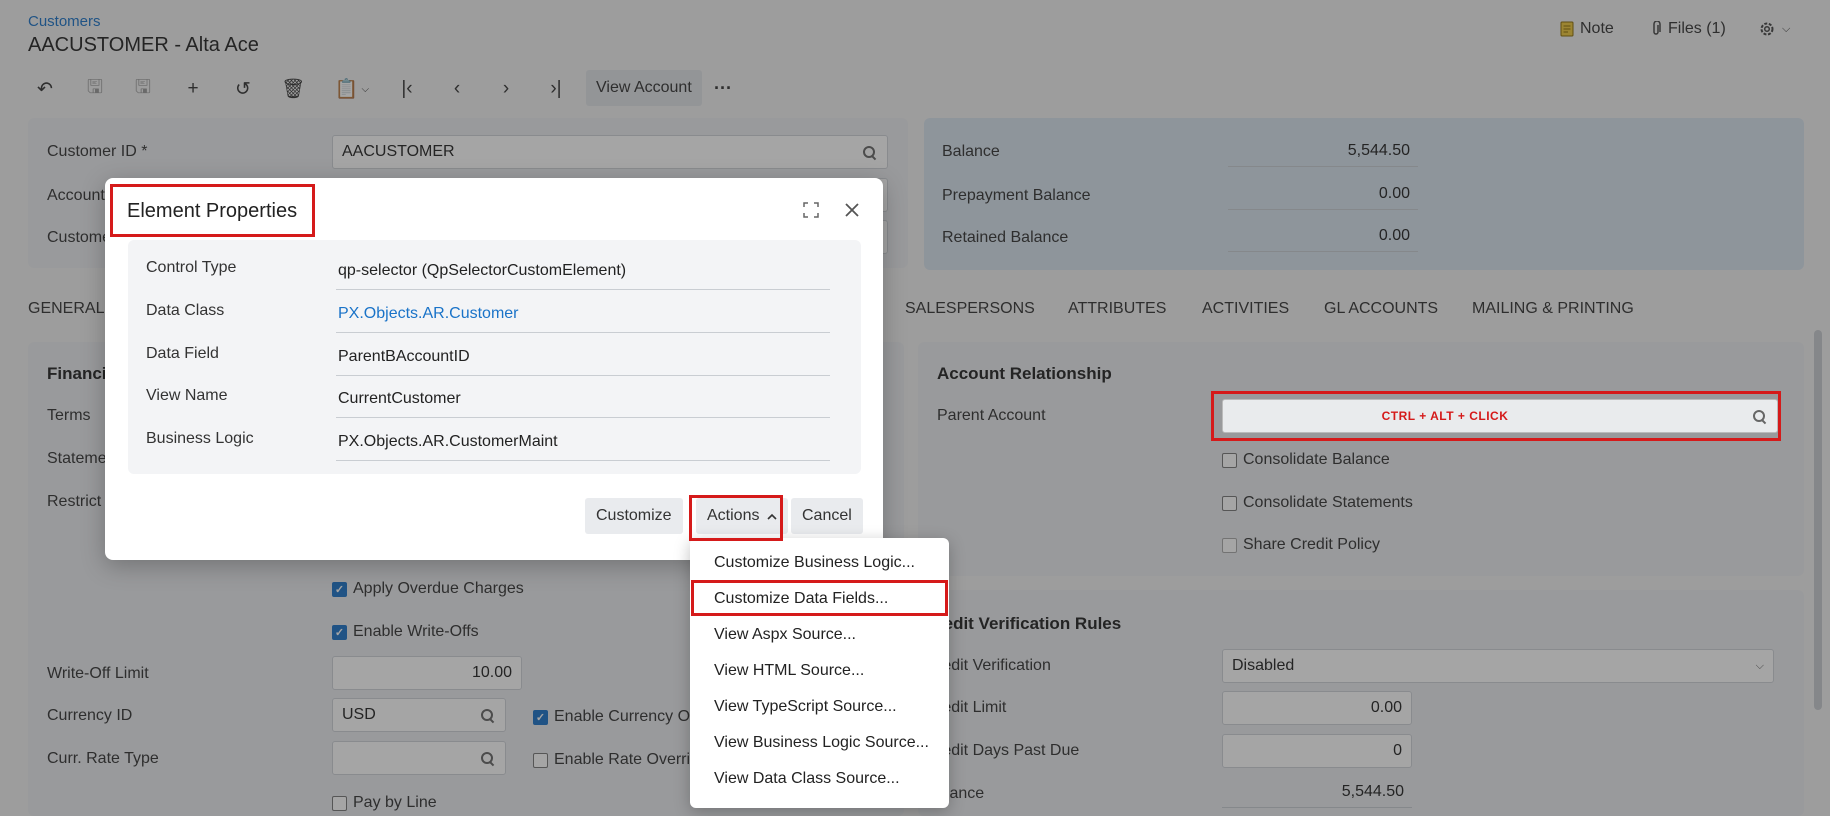 This screenshot has width=1830, height=816. I want to click on maximize-icon, so click(811, 210).